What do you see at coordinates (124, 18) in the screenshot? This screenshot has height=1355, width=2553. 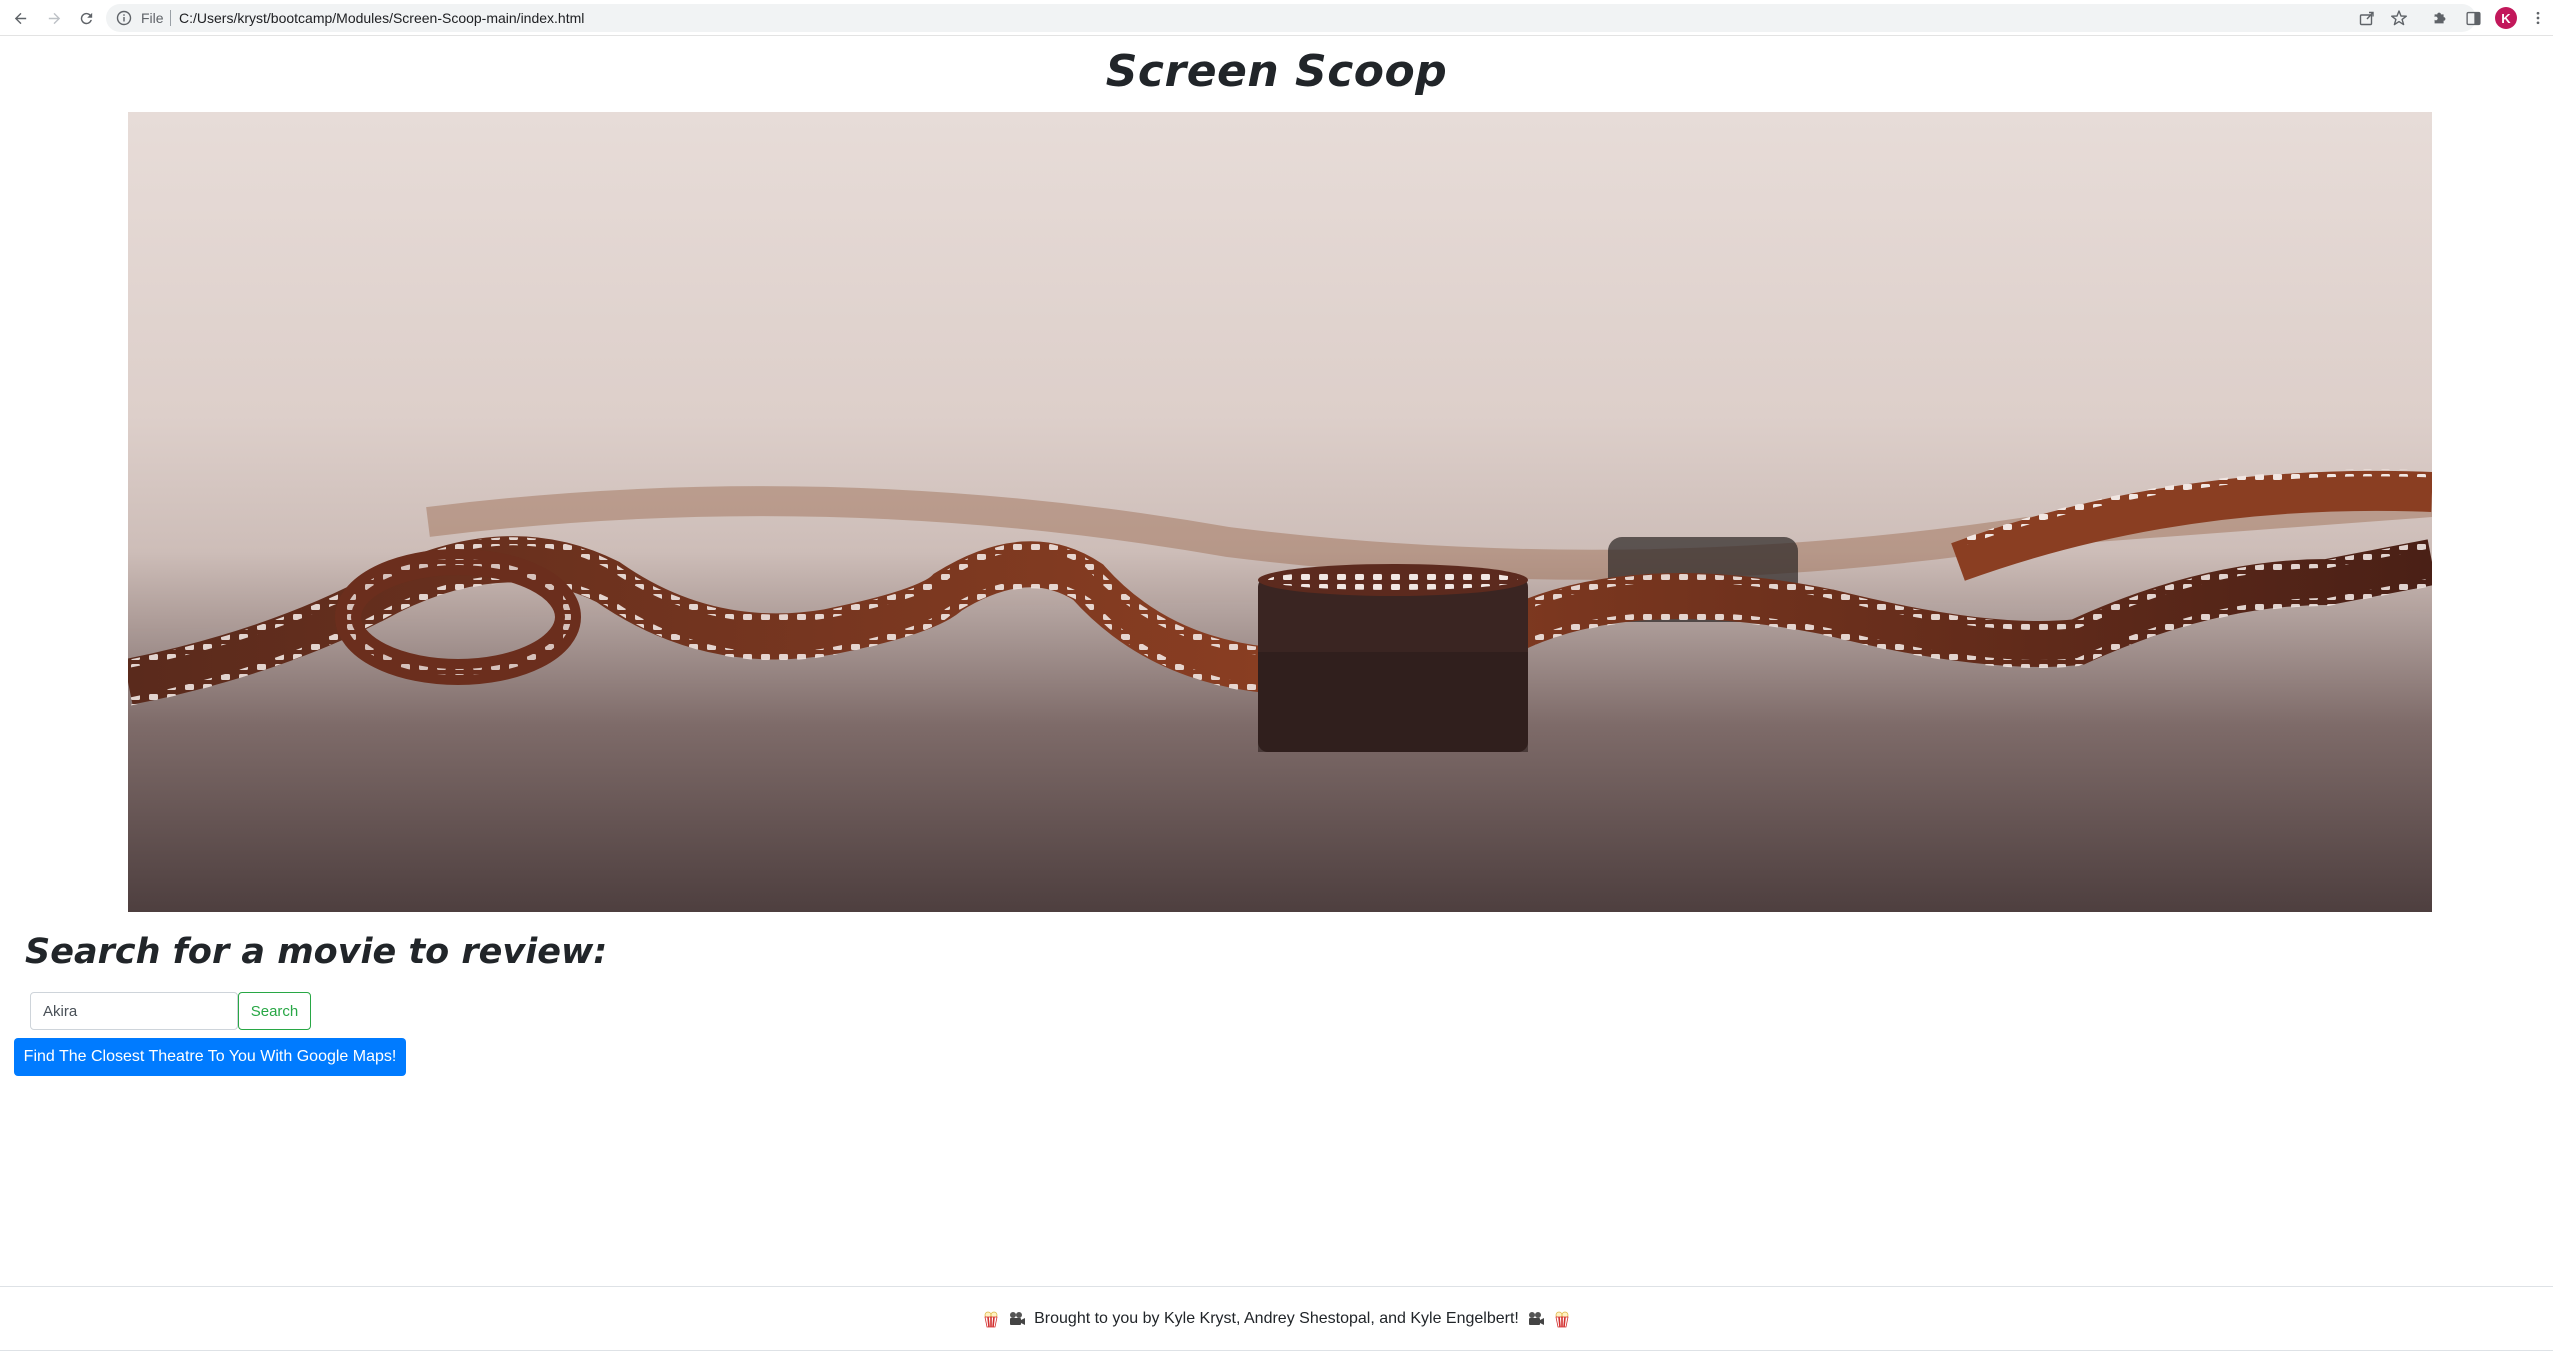 I see `info-icon` at bounding box center [124, 18].